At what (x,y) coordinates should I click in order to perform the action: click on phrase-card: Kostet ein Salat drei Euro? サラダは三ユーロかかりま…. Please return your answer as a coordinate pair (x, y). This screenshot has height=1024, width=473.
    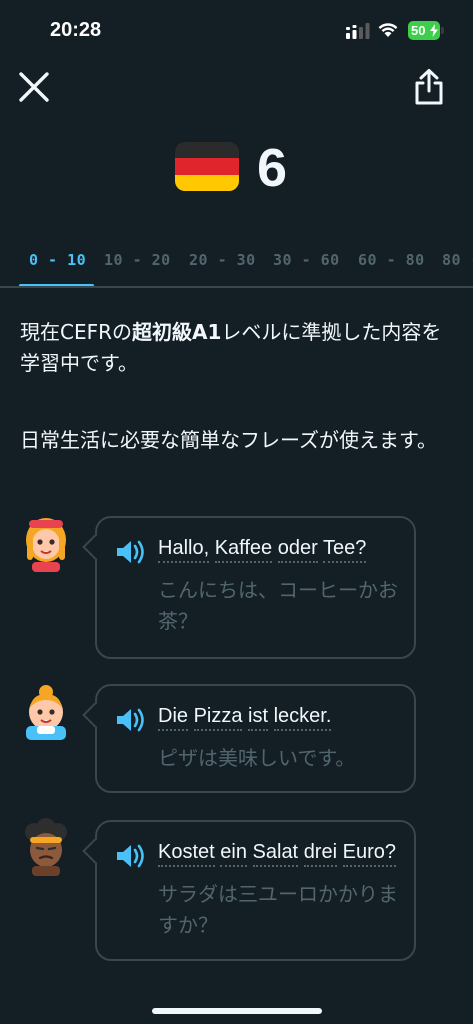
    Looking at the image, I should click on (249, 890).